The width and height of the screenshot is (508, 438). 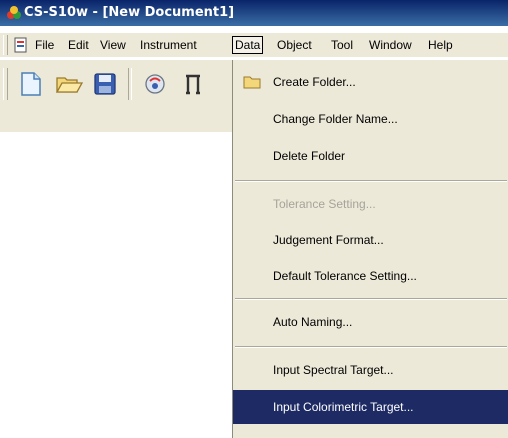 What do you see at coordinates (155, 84) in the screenshot?
I see `instrument-icon` at bounding box center [155, 84].